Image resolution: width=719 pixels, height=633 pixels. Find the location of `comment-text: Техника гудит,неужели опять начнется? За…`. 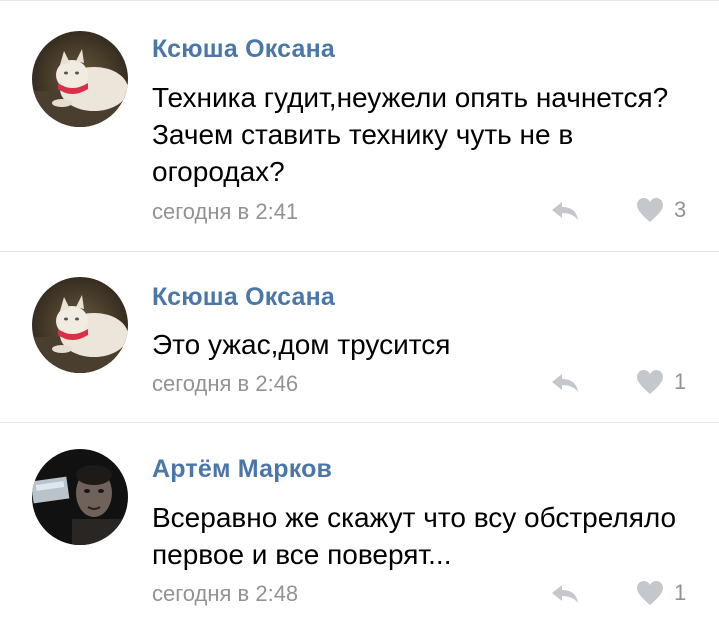

comment-text: Техника гудит,неужели опять начнется? За… is located at coordinates (410, 134).